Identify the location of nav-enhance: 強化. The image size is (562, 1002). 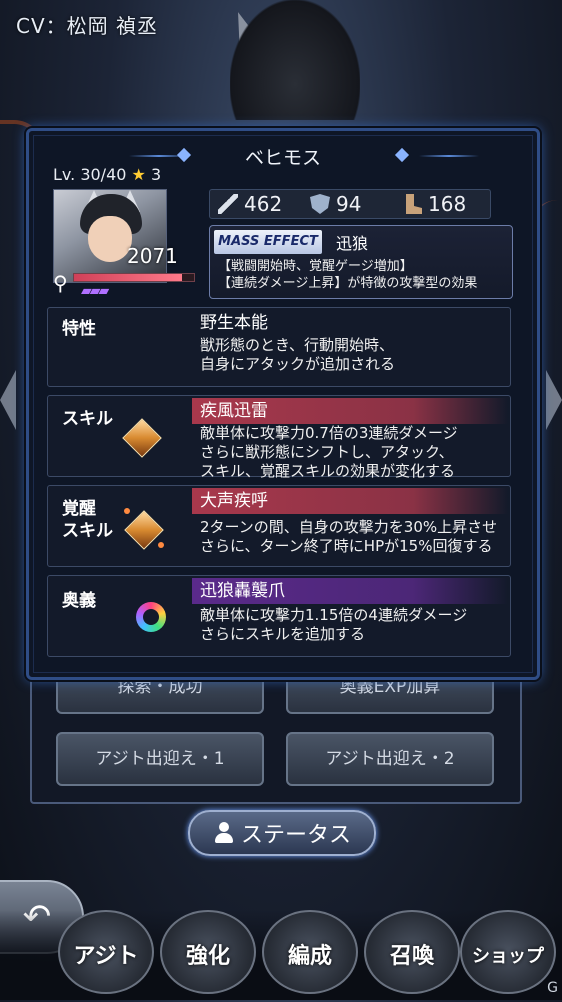
(208, 952).